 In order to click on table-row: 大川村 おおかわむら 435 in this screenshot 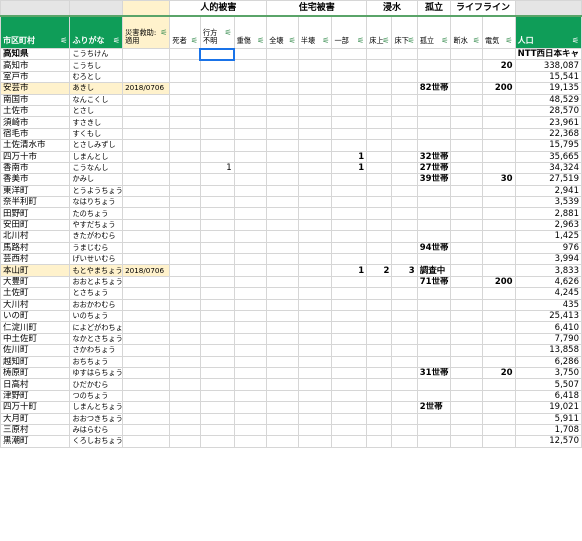, I will do `click(291, 305)`.